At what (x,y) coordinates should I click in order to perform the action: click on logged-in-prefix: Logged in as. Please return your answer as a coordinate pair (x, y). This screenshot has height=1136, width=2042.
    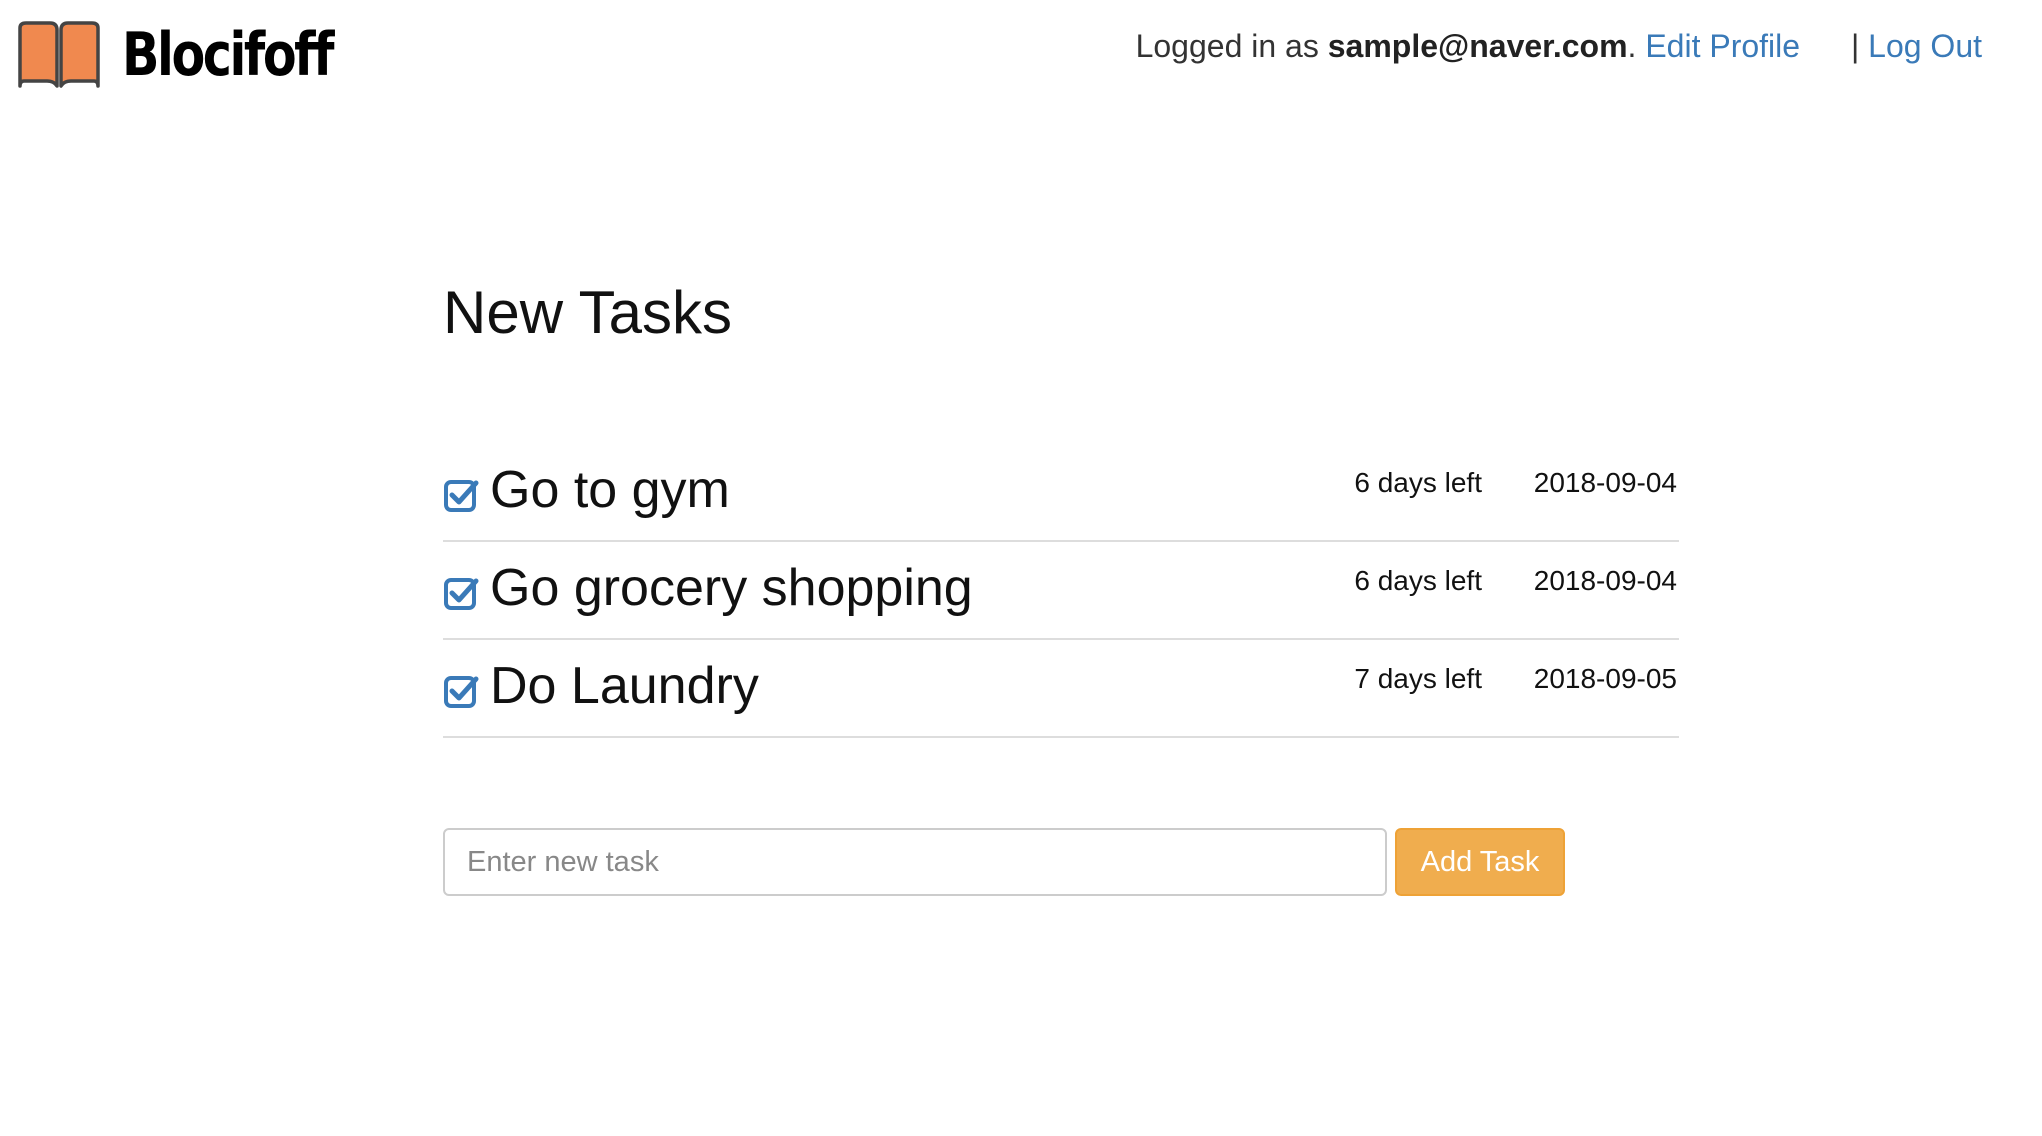
    Looking at the image, I should click on (1227, 46).